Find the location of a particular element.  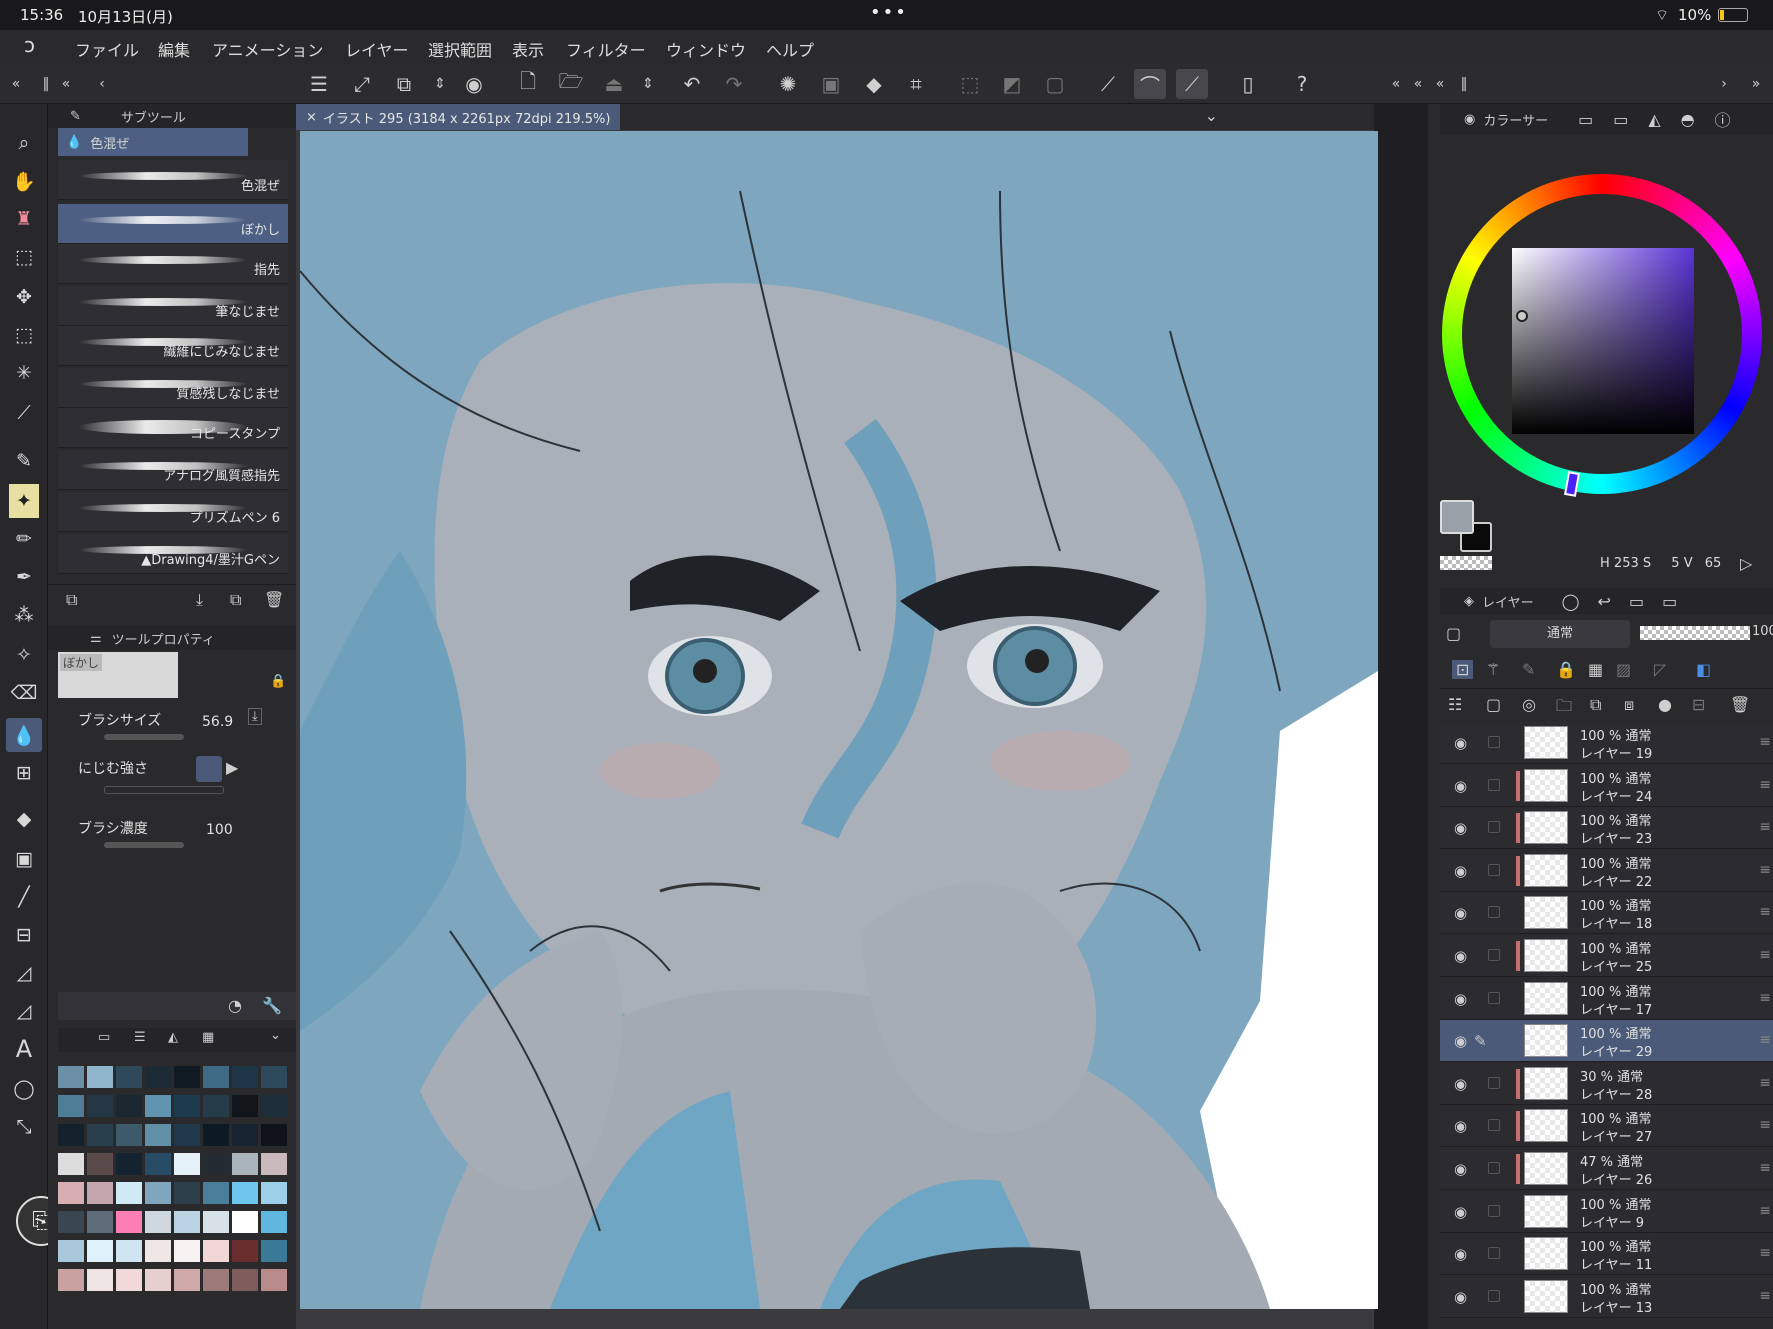

new-file-icon: 🗋 is located at coordinates (528, 84).